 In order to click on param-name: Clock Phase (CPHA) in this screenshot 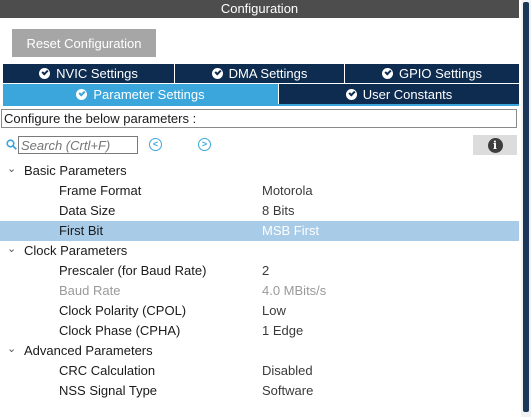, I will do `click(120, 330)`.